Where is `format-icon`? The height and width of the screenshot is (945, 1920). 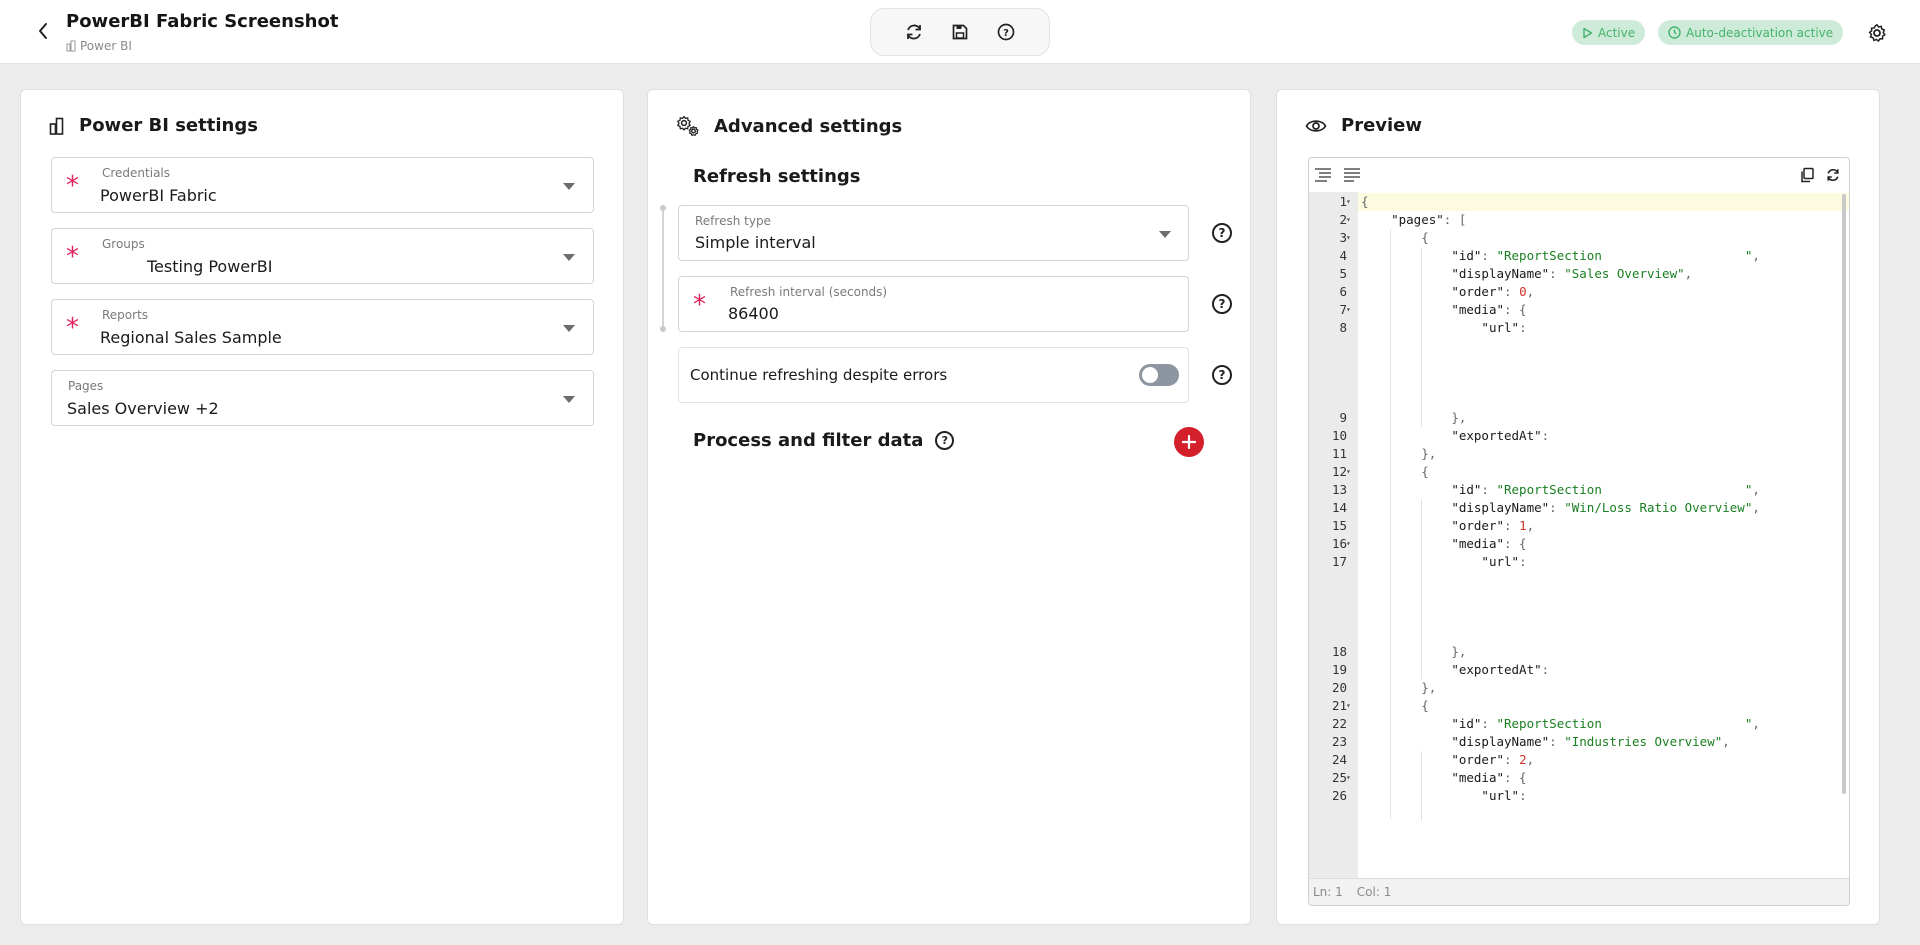
format-icon is located at coordinates (1323, 175).